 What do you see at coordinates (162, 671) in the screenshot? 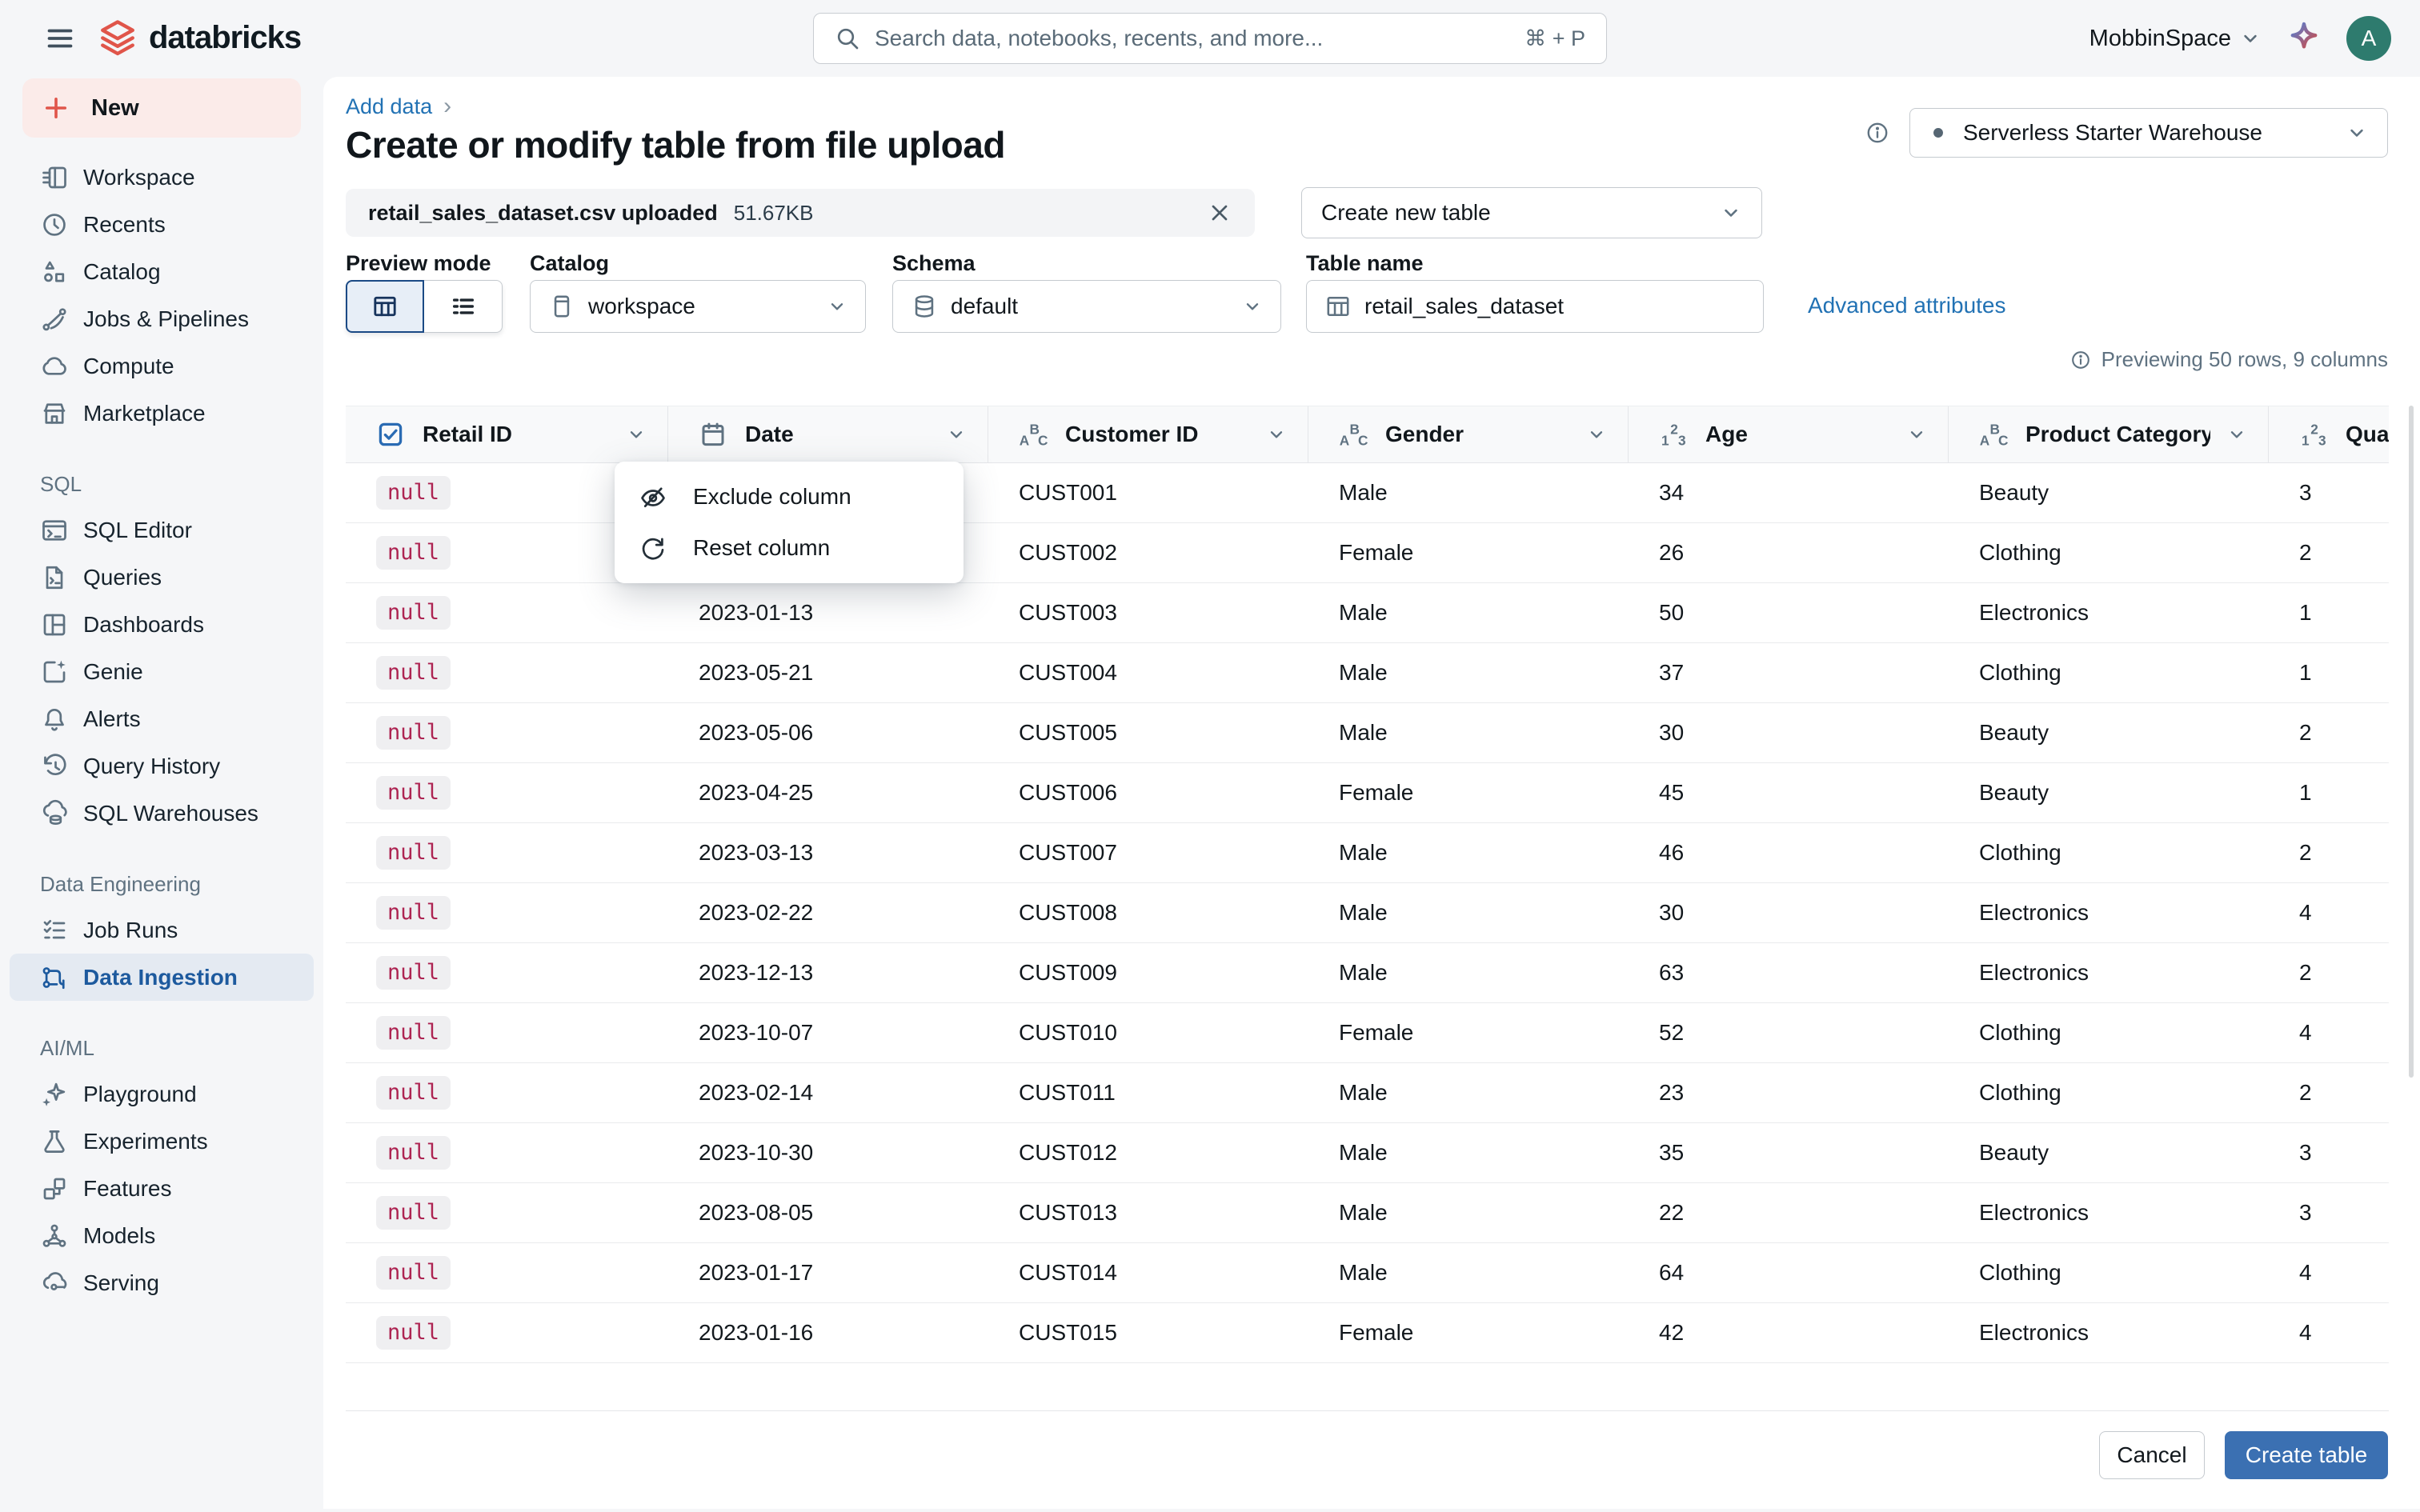
I see `sidebar-item-genie: Genie` at bounding box center [162, 671].